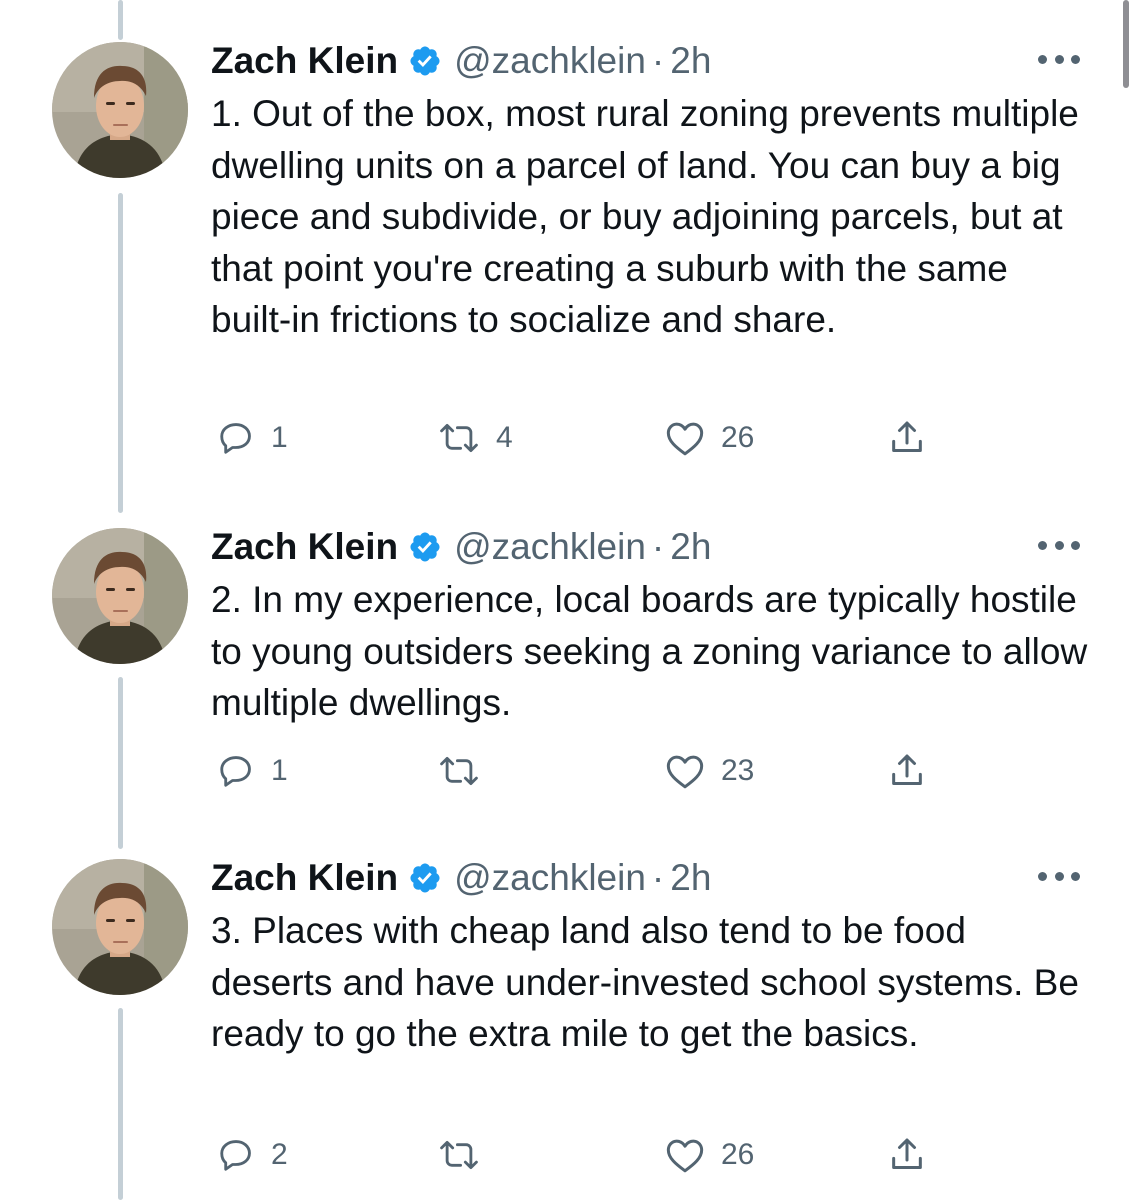 This screenshot has height=1200, width=1135. Describe the element at coordinates (738, 770) in the screenshot. I see `like-count: 23` at that location.